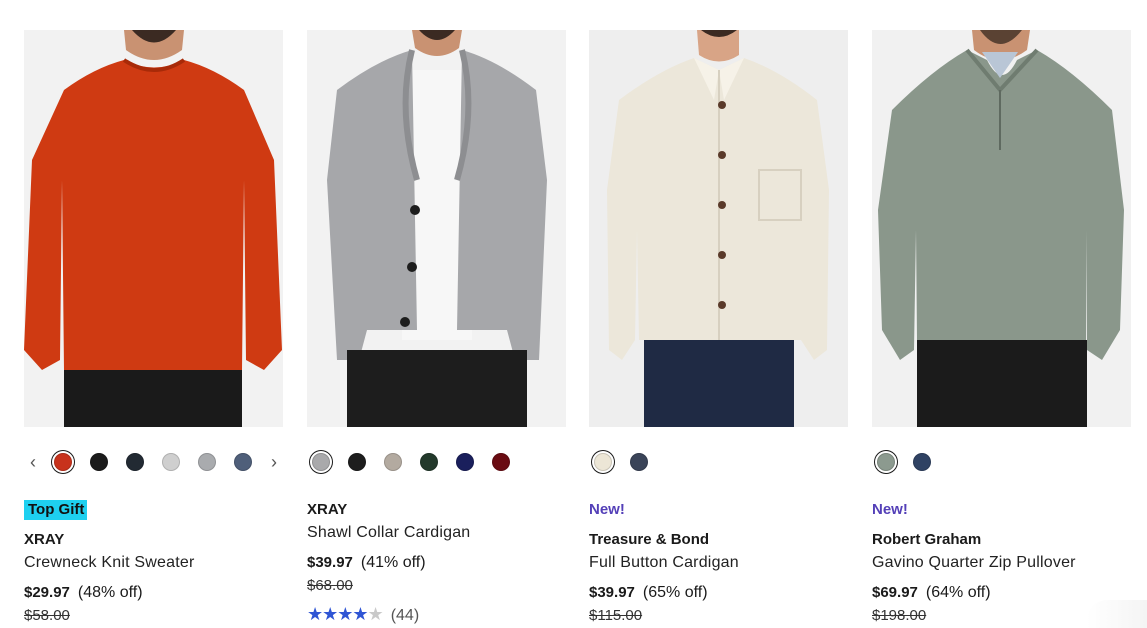  I want to click on product-price: $29.97 (48% off), so click(83, 593).